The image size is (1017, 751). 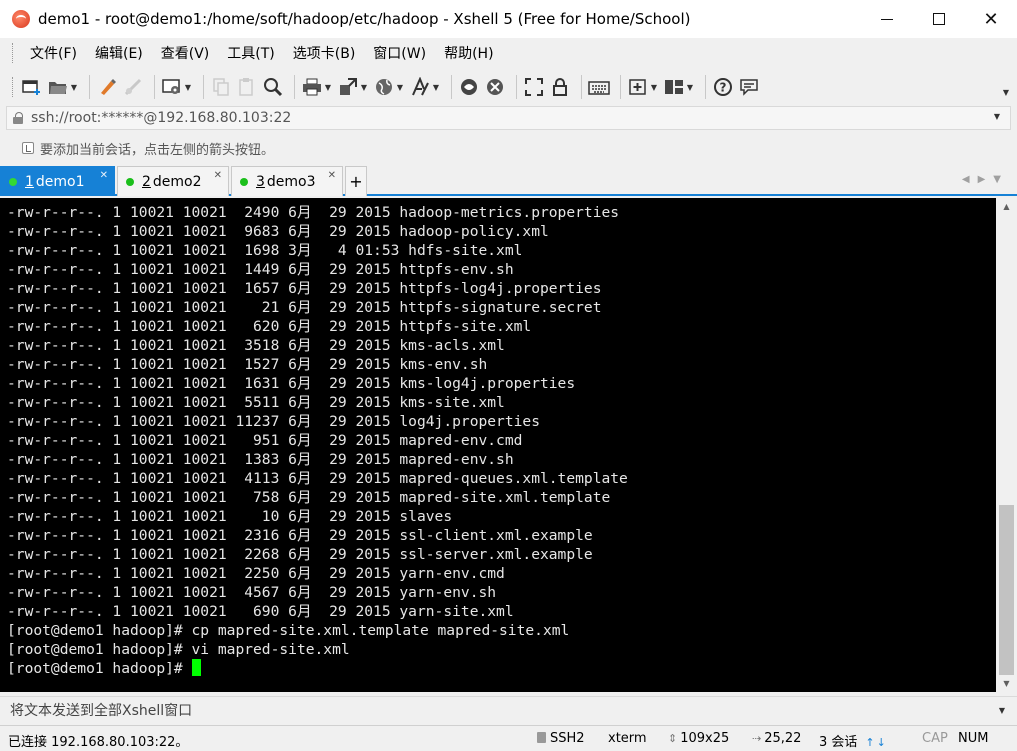 I want to click on tab-demo1: 1 demo1 ✕, so click(x=57, y=181).